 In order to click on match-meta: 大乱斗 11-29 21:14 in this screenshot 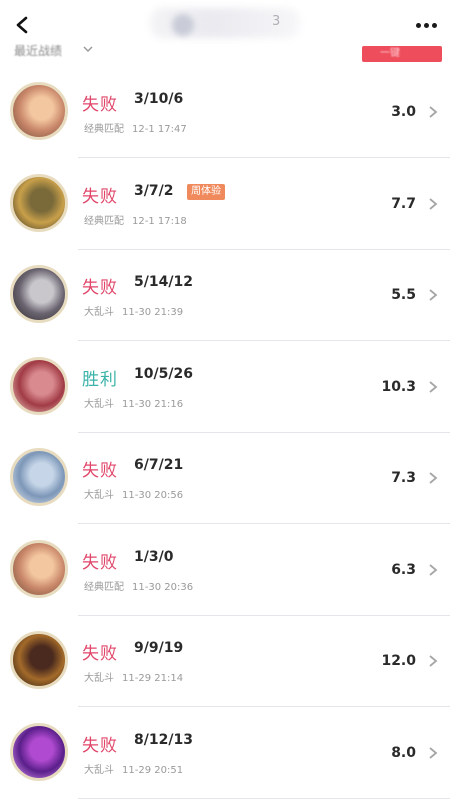, I will do `click(133, 676)`.